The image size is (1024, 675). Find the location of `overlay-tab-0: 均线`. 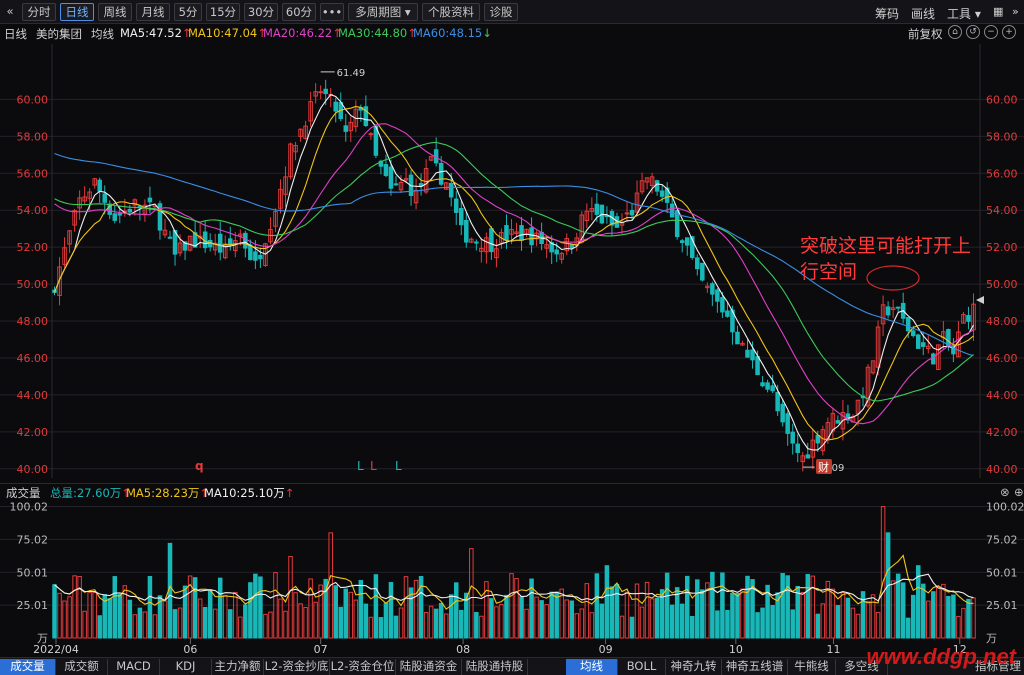

overlay-tab-0: 均线 is located at coordinates (592, 667).